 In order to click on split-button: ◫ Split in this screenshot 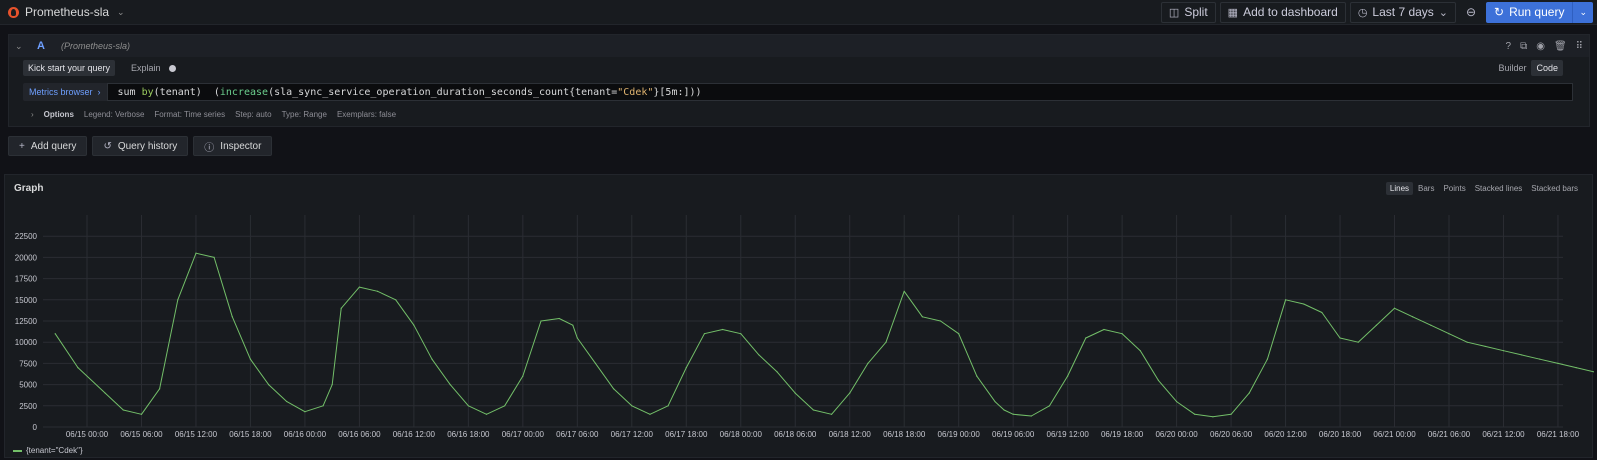, I will do `click(1188, 12)`.